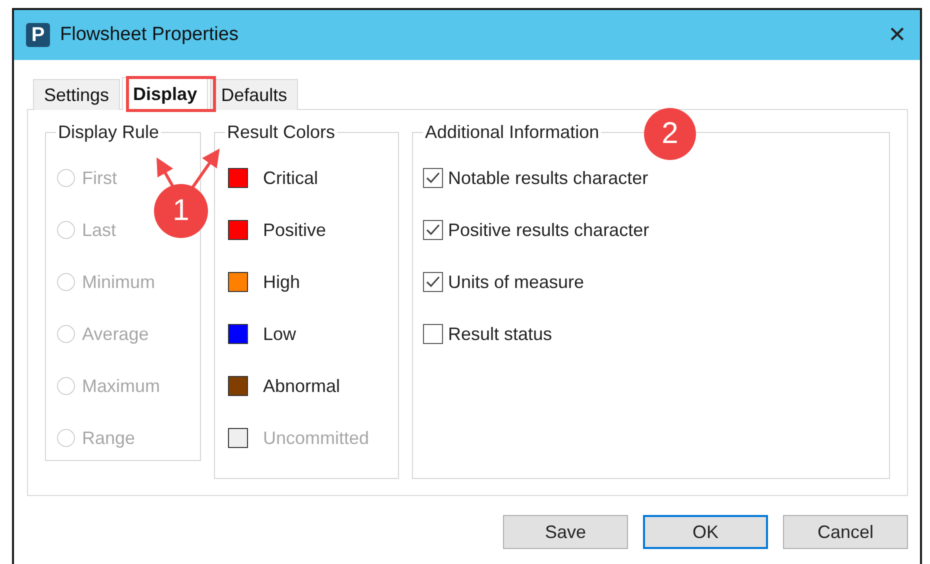 This screenshot has width=930, height=564. Describe the element at coordinates (897, 35) in the screenshot. I see `close-button: ✕` at that location.